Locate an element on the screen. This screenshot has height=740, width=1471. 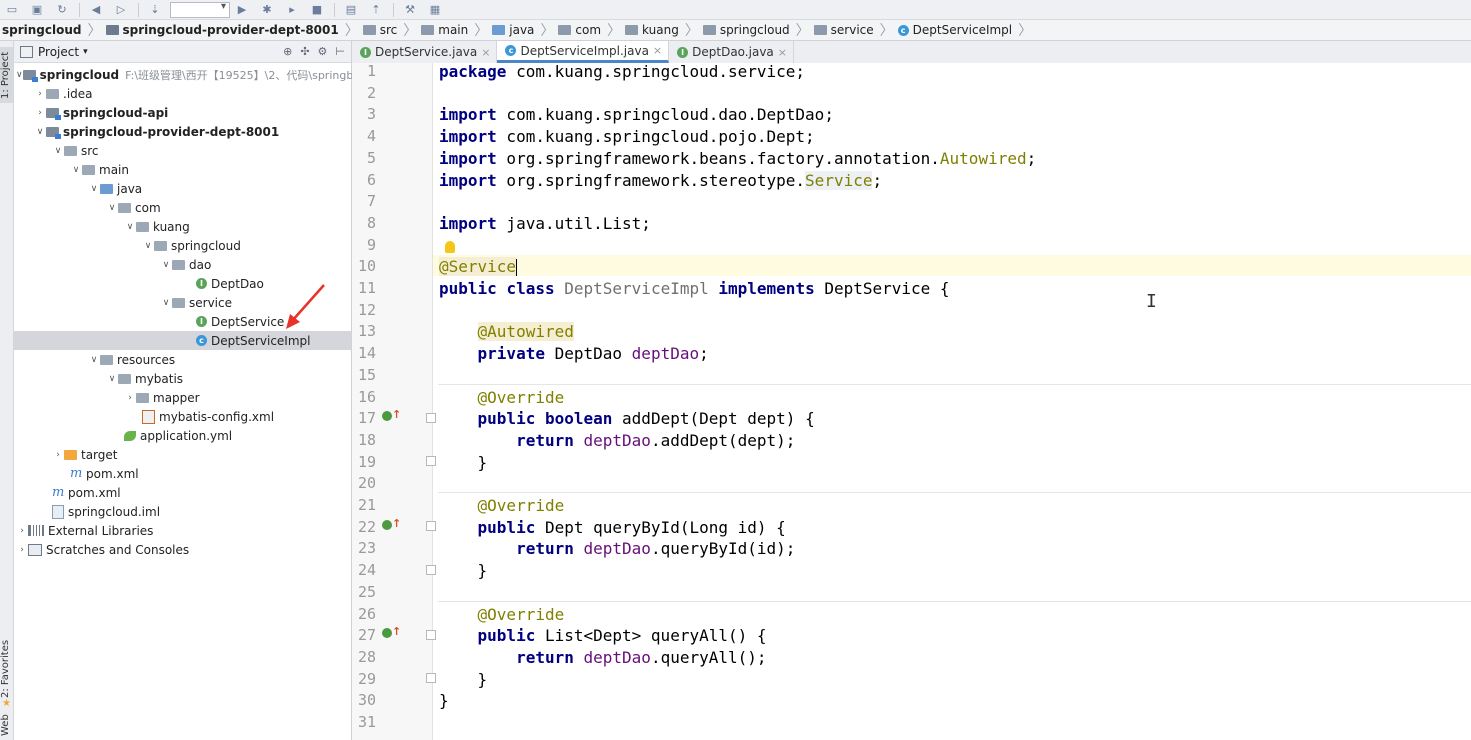
tree-item-main: ∨ main is located at coordinates (182, 169).